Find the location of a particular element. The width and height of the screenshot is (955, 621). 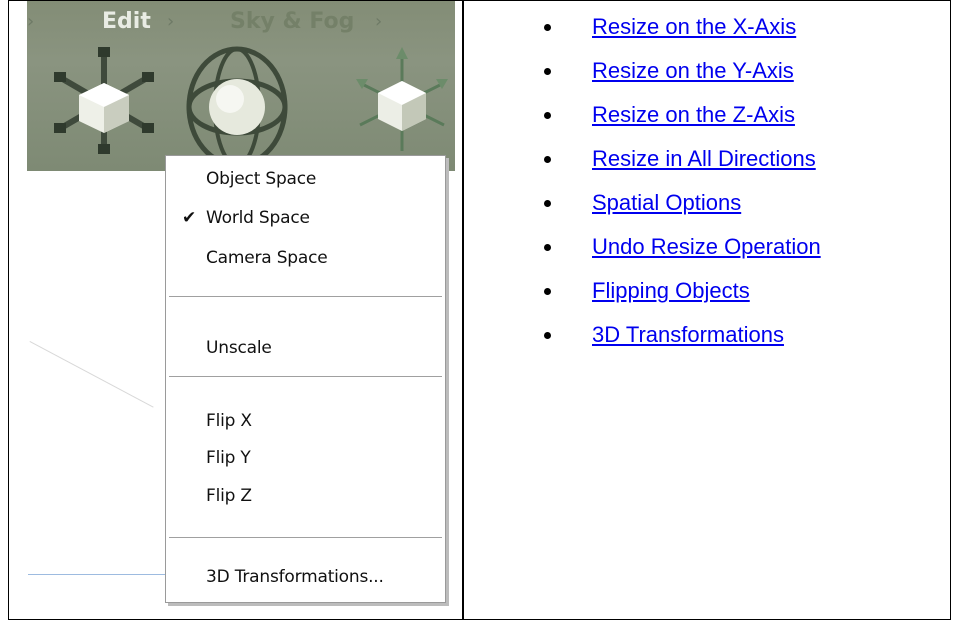

scene-horizon-line is located at coordinates (98, 574).